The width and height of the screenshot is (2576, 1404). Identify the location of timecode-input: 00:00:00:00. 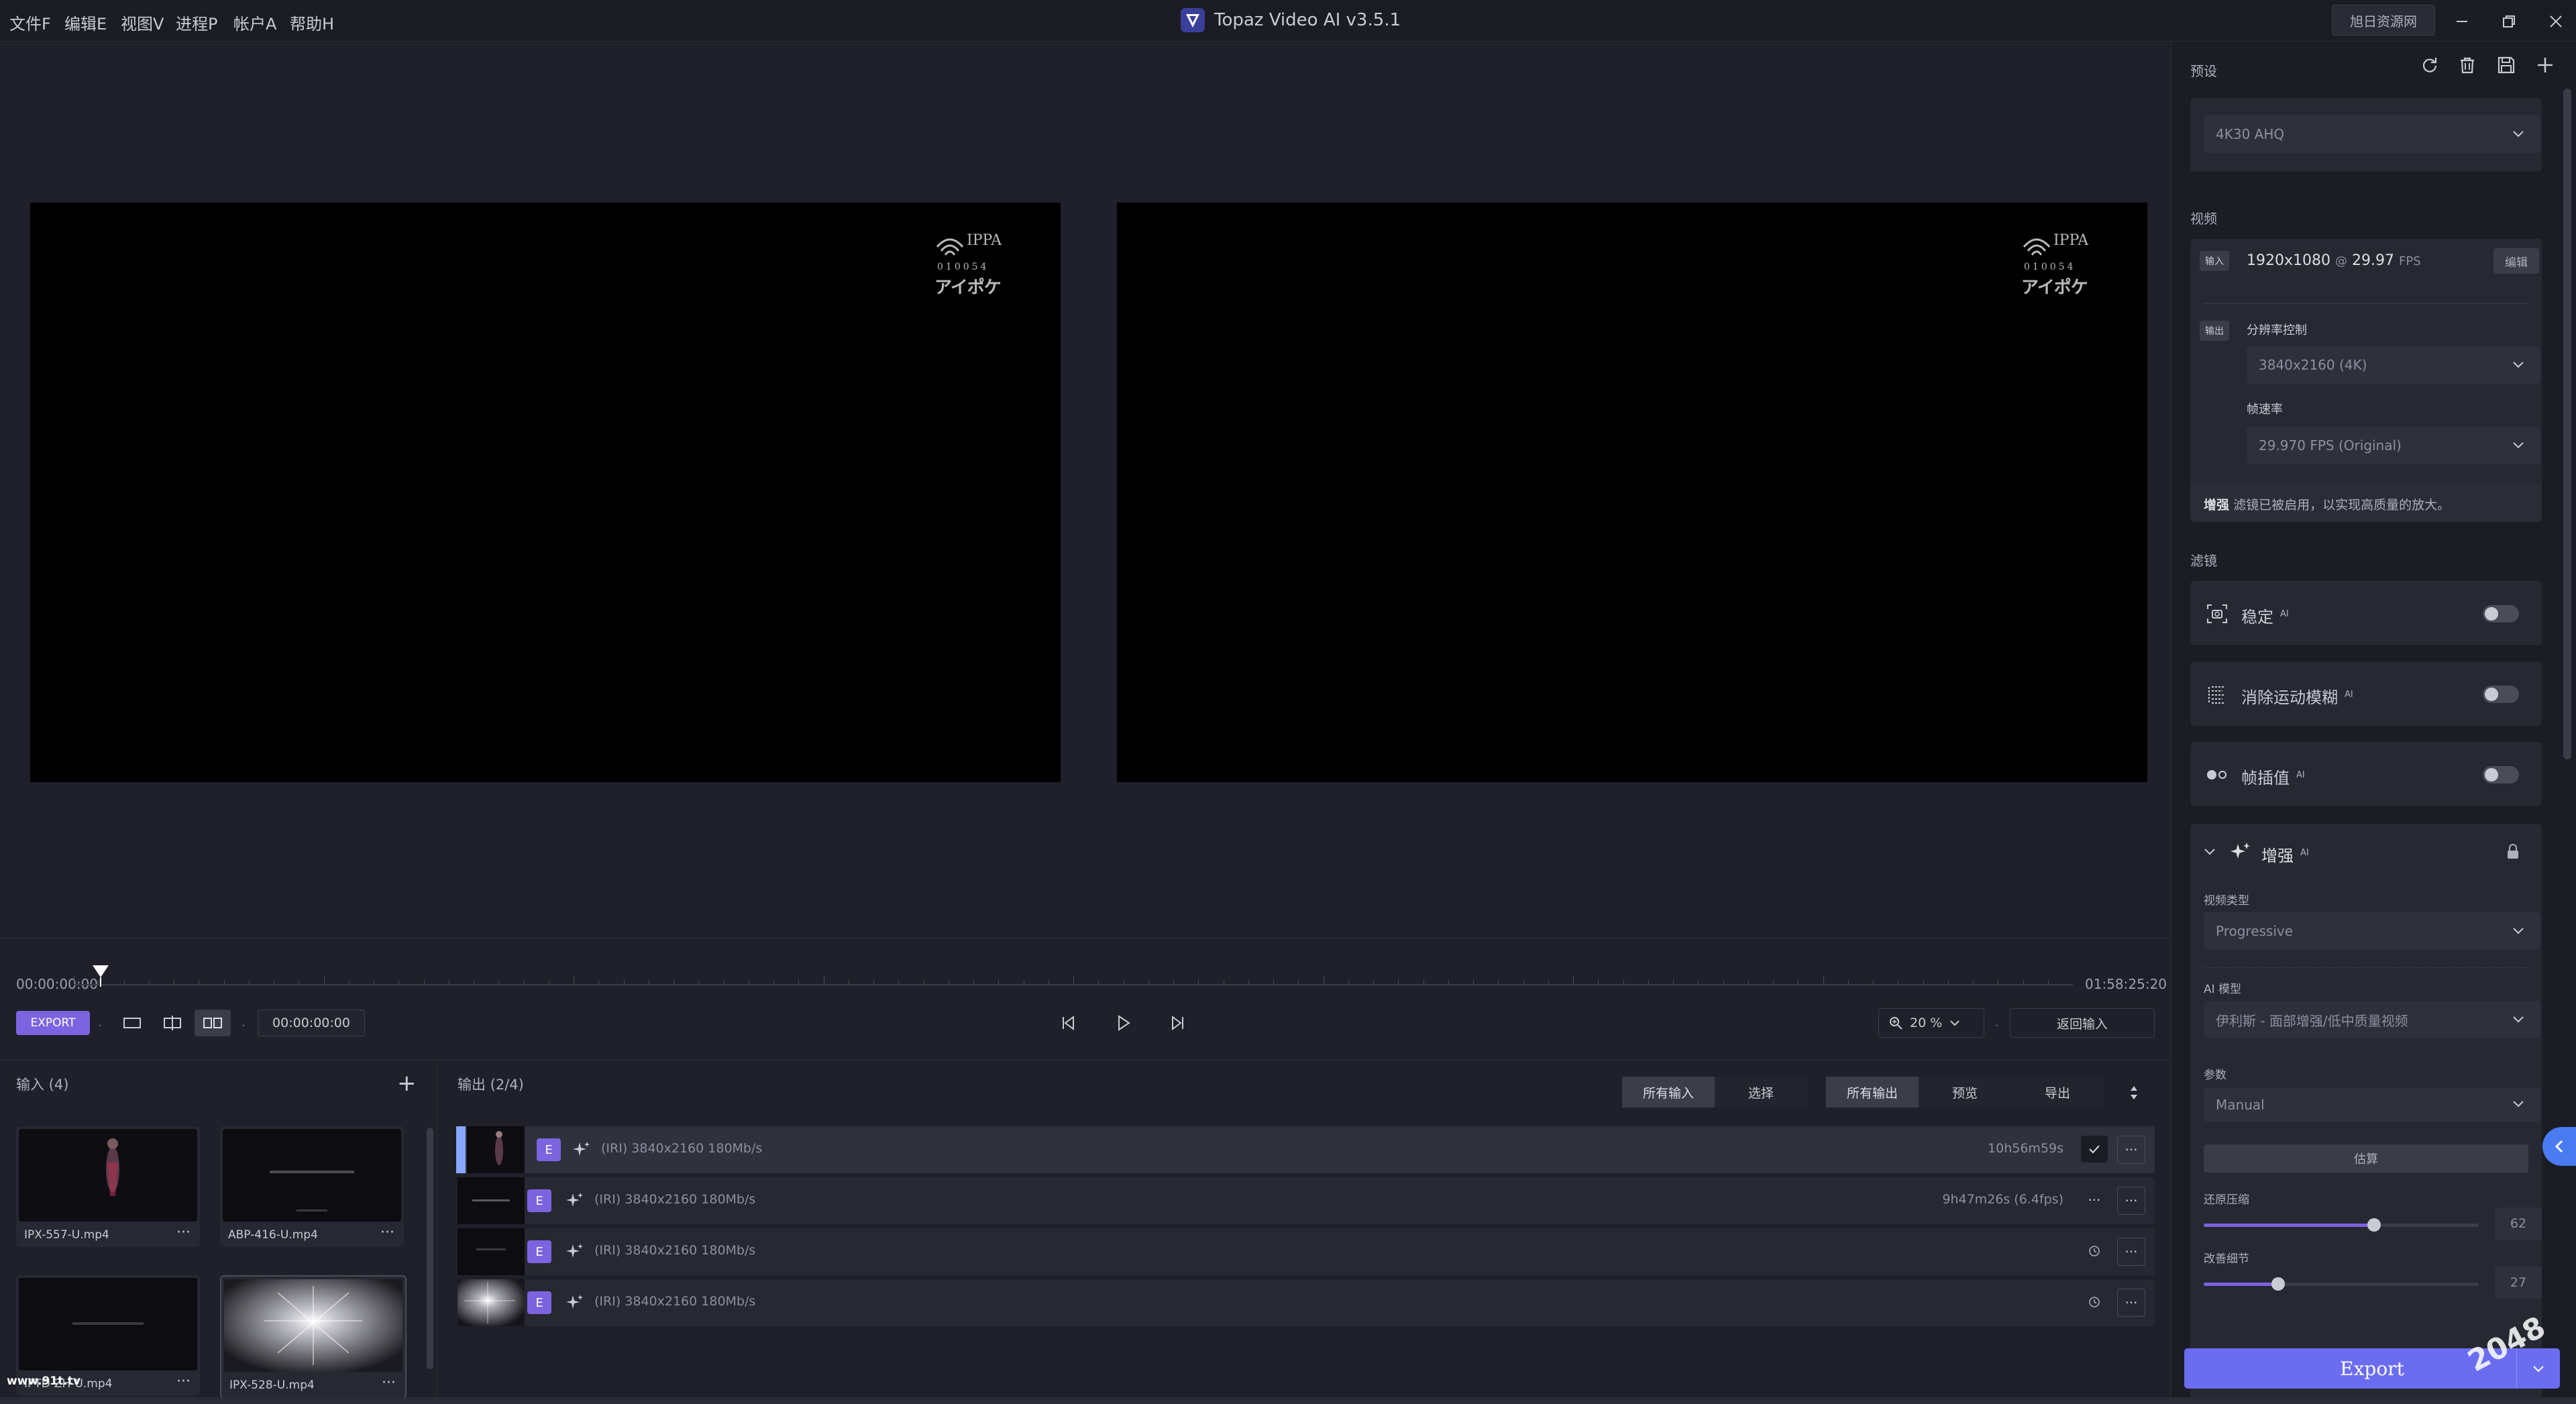
(311, 1023).